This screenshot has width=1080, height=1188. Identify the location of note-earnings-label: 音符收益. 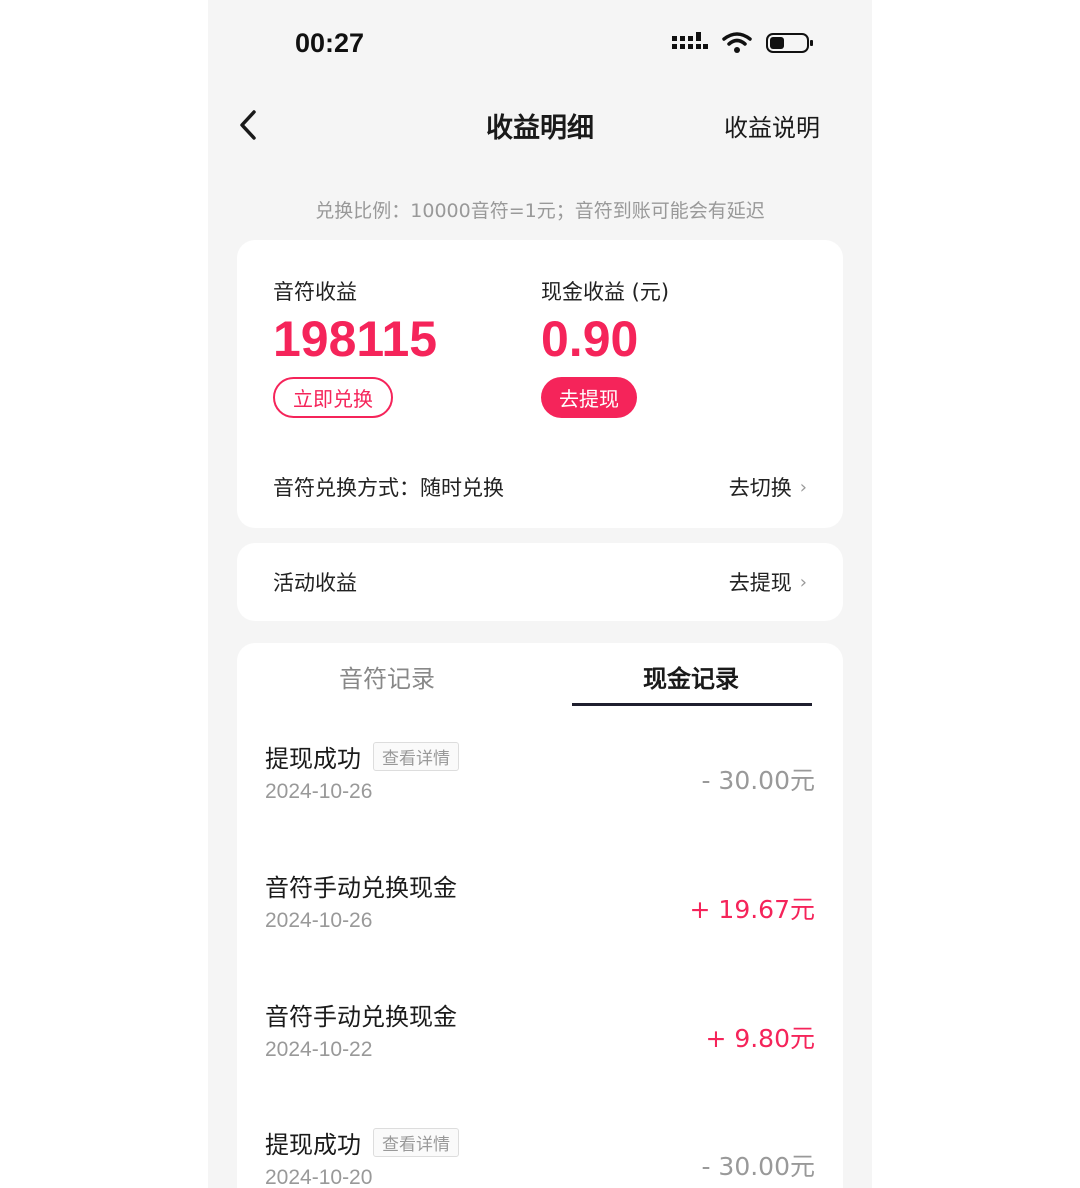
(315, 292).